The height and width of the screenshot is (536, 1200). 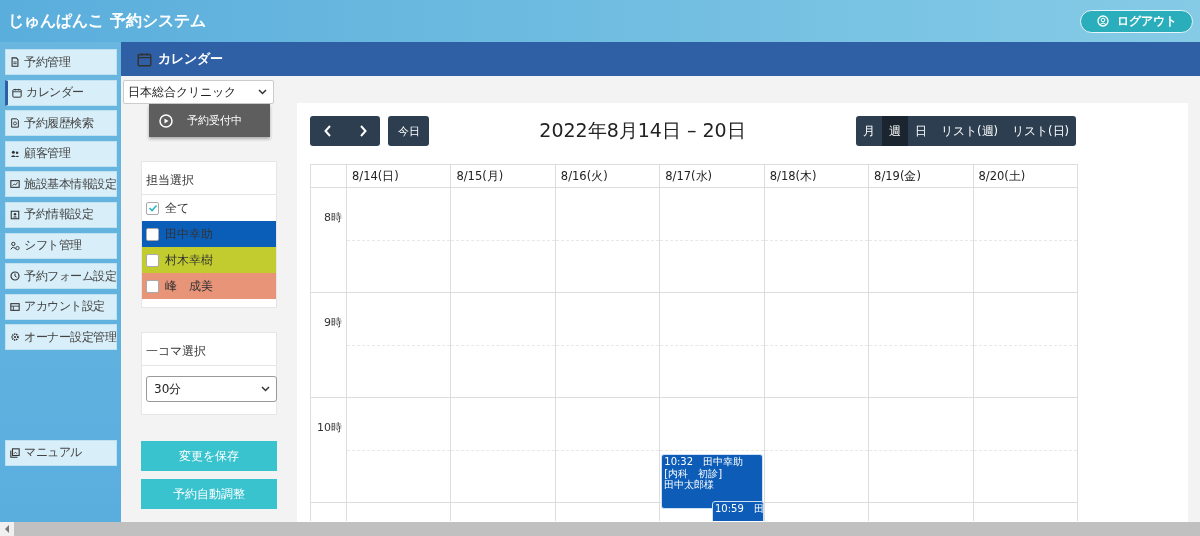 I want to click on clock-icon, so click(x=15, y=276).